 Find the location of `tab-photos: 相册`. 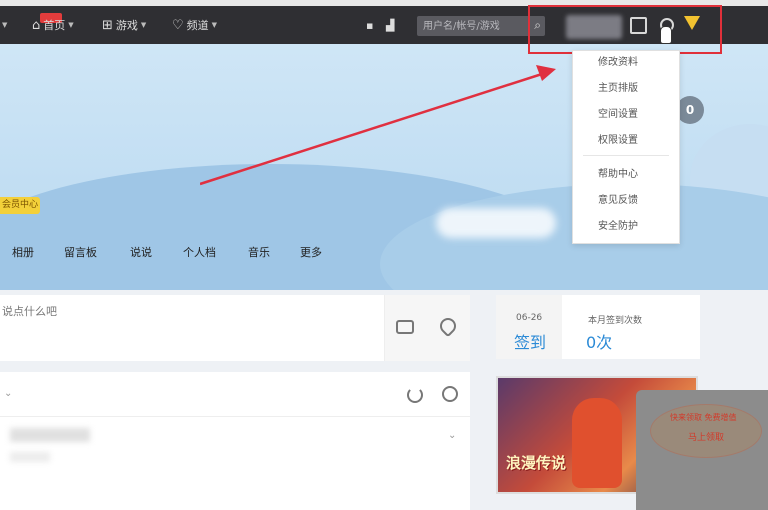

tab-photos: 相册 is located at coordinates (23, 252).